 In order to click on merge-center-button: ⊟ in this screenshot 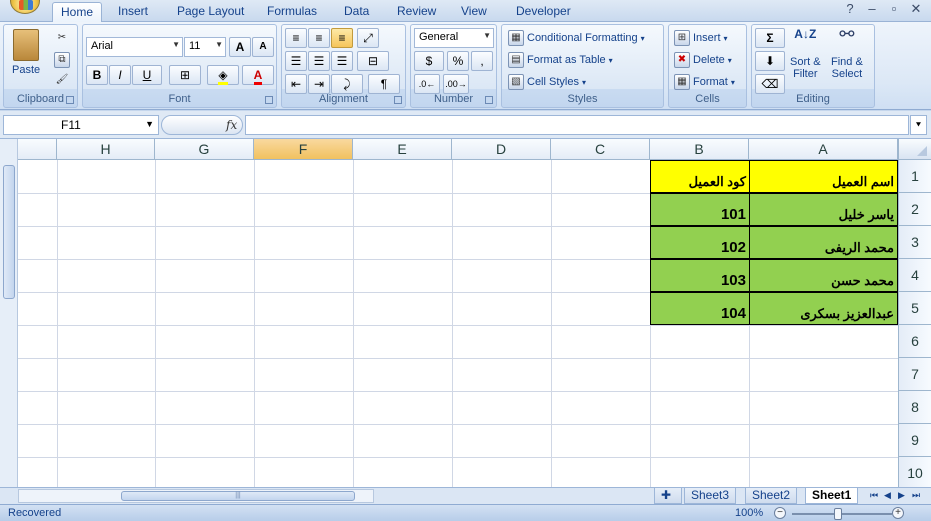, I will do `click(373, 61)`.